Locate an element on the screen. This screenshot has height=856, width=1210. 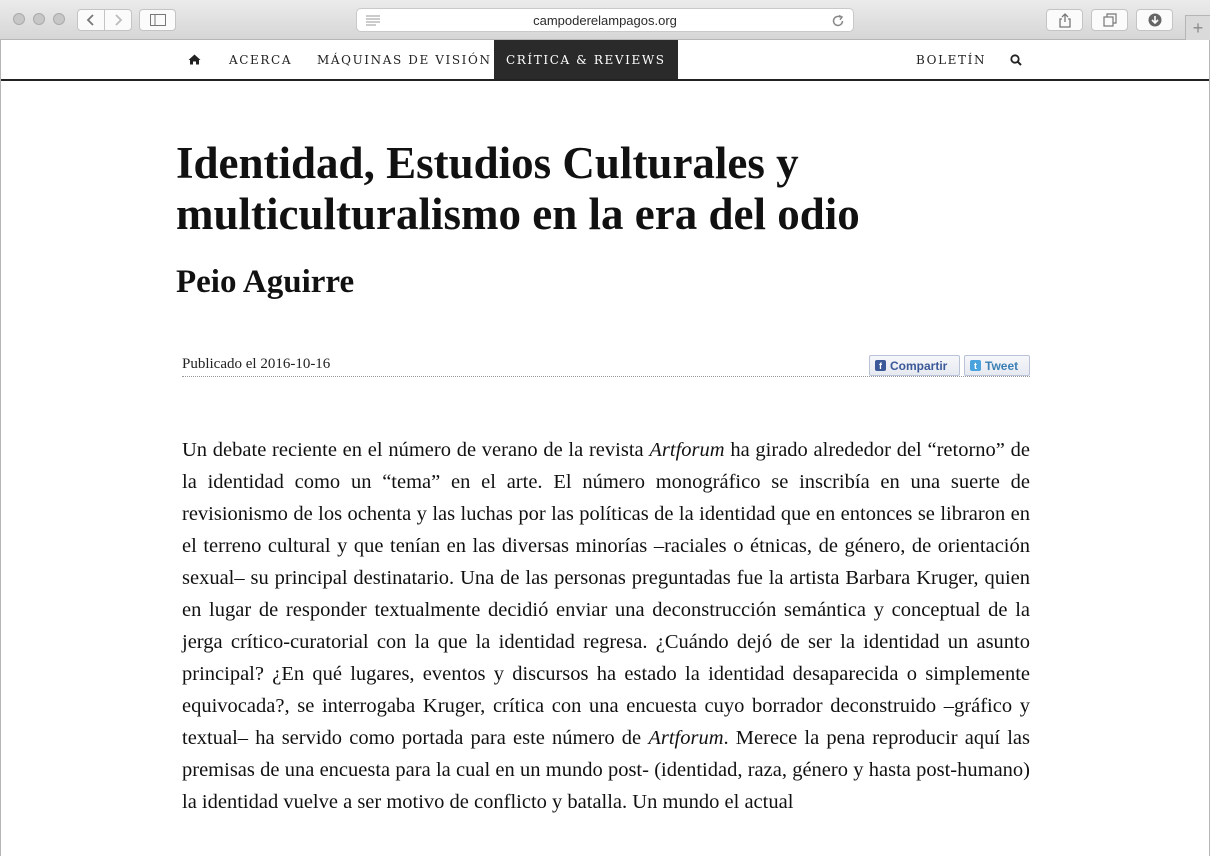
search-icon is located at coordinates (1016, 59).